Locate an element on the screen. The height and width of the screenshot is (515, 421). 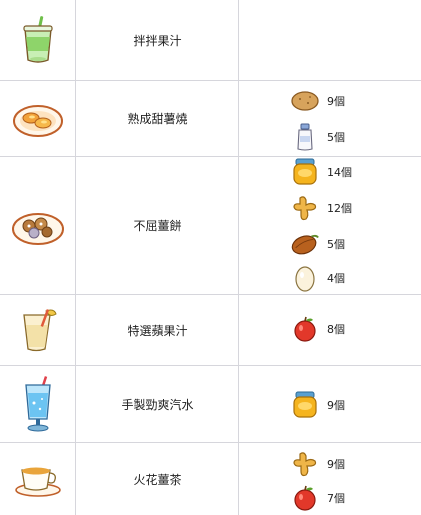
dish-name: 手製勁爽汽水 is located at coordinates (157, 404).